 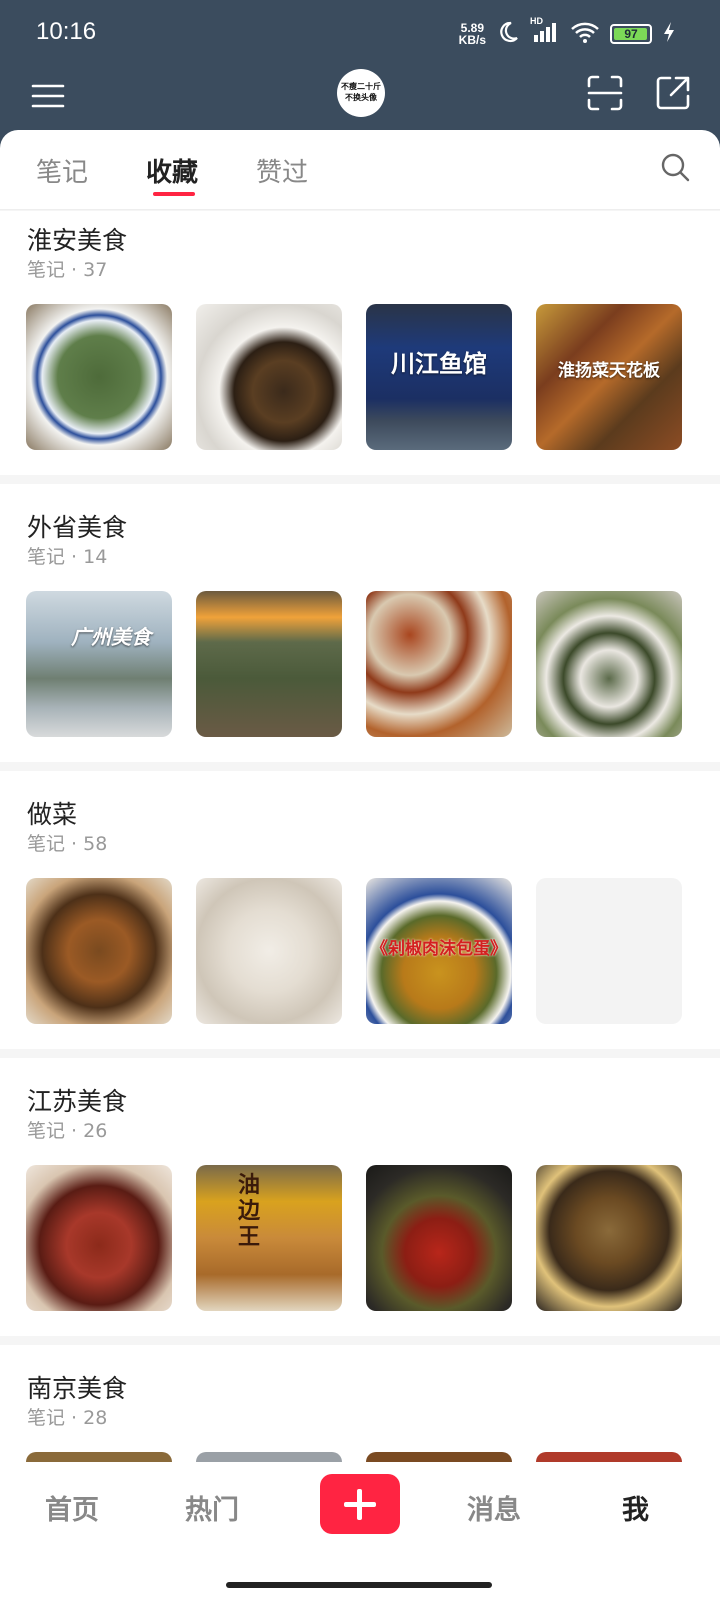 What do you see at coordinates (282, 170) in the screenshot?
I see `tab-liked: 赞过` at bounding box center [282, 170].